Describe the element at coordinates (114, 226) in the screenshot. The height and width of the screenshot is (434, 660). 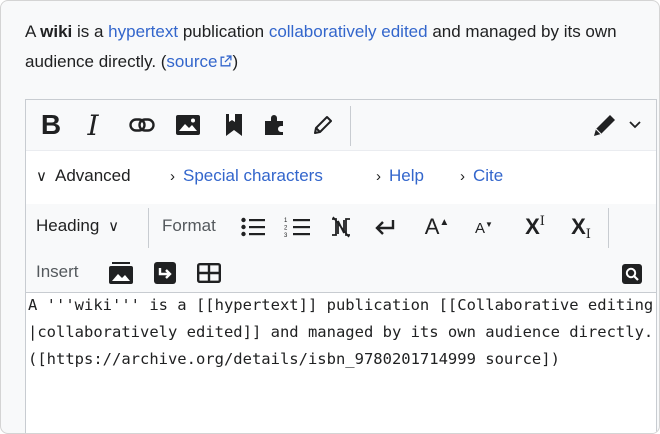
I see `chevron-down-icon: ∨` at that location.